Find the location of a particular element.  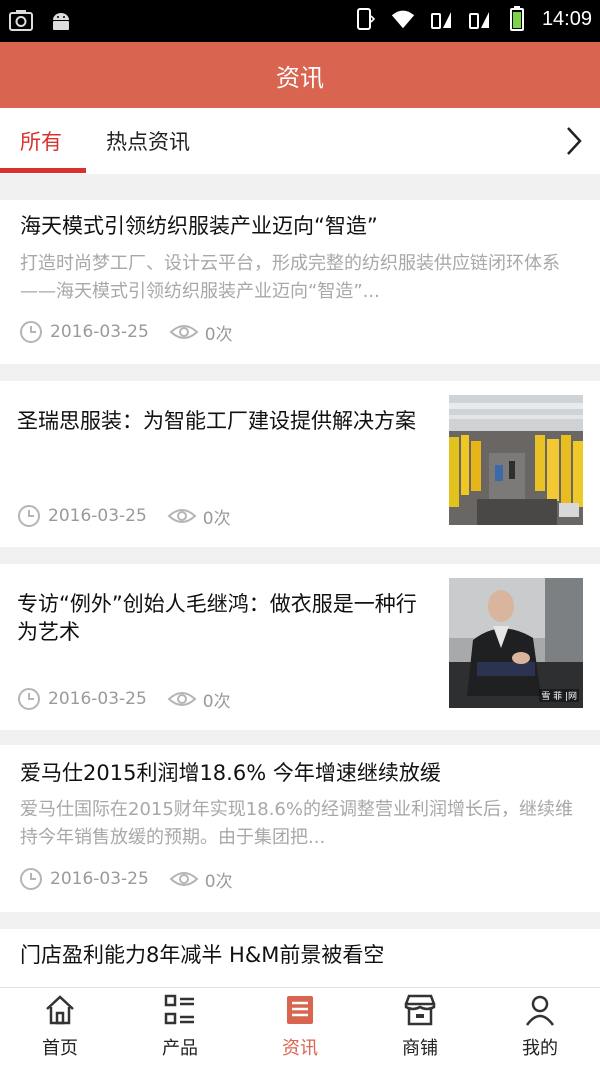

nav-label: 商铺 is located at coordinates (420, 1048).